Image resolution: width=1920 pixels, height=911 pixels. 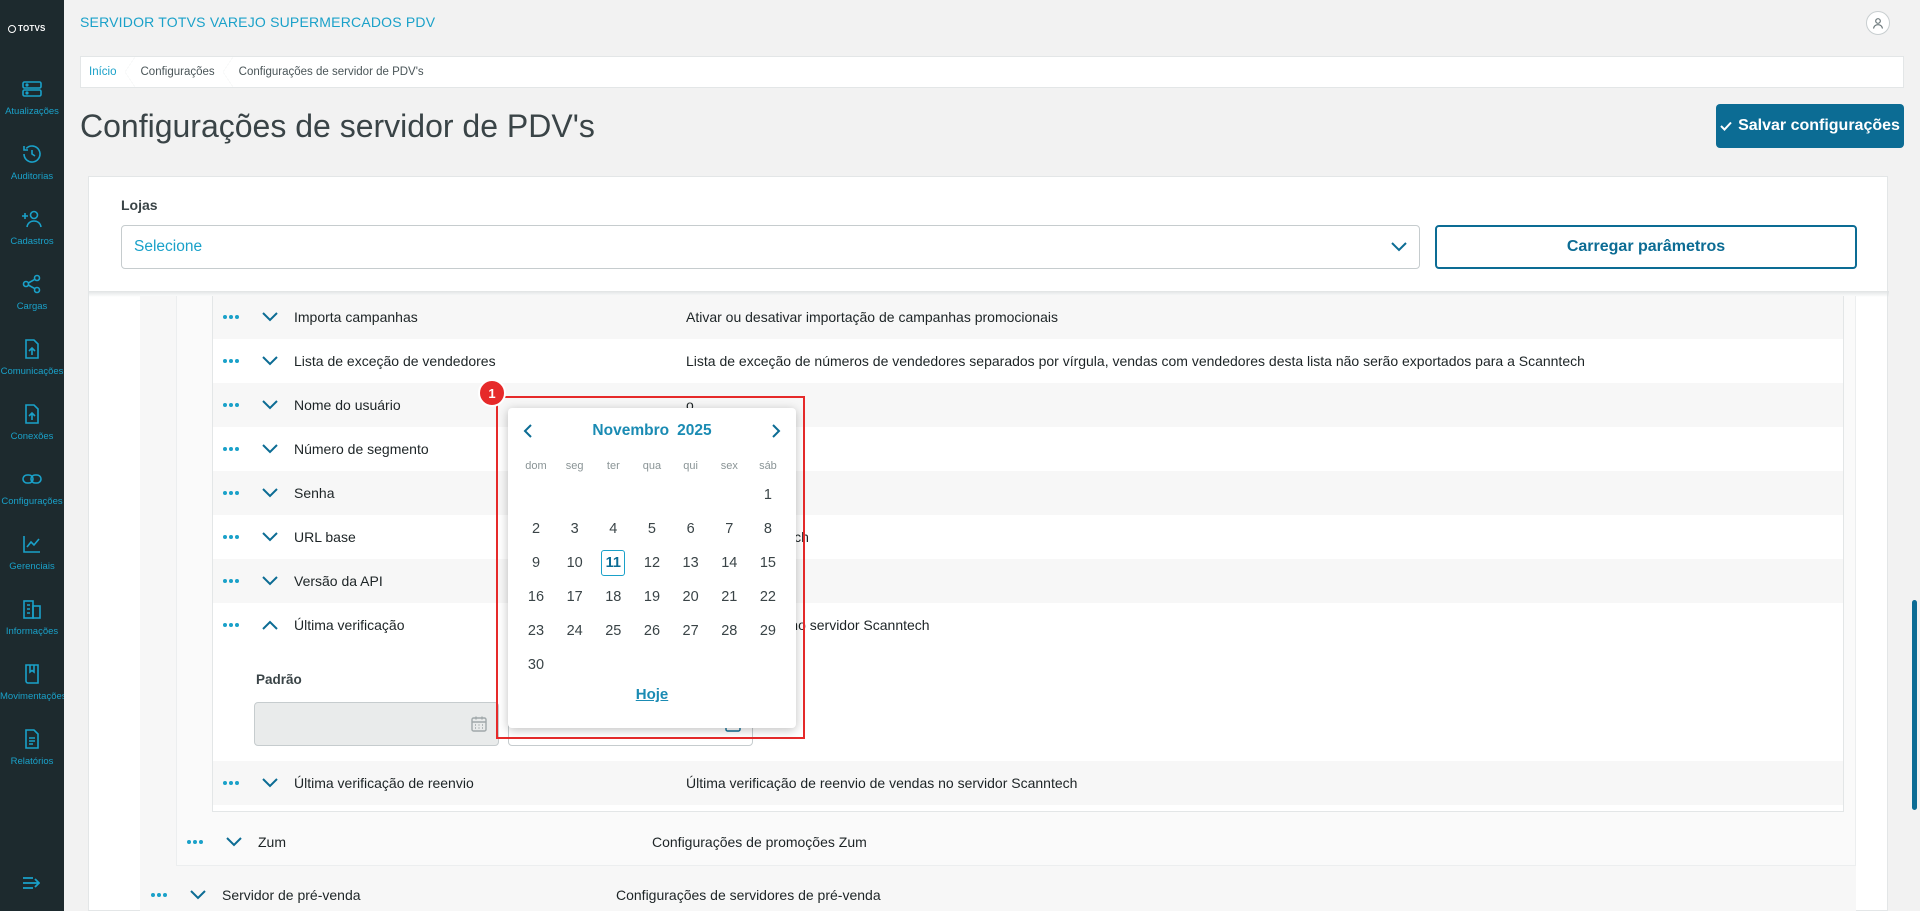 I want to click on calendar-day: 23, so click(x=536, y=631).